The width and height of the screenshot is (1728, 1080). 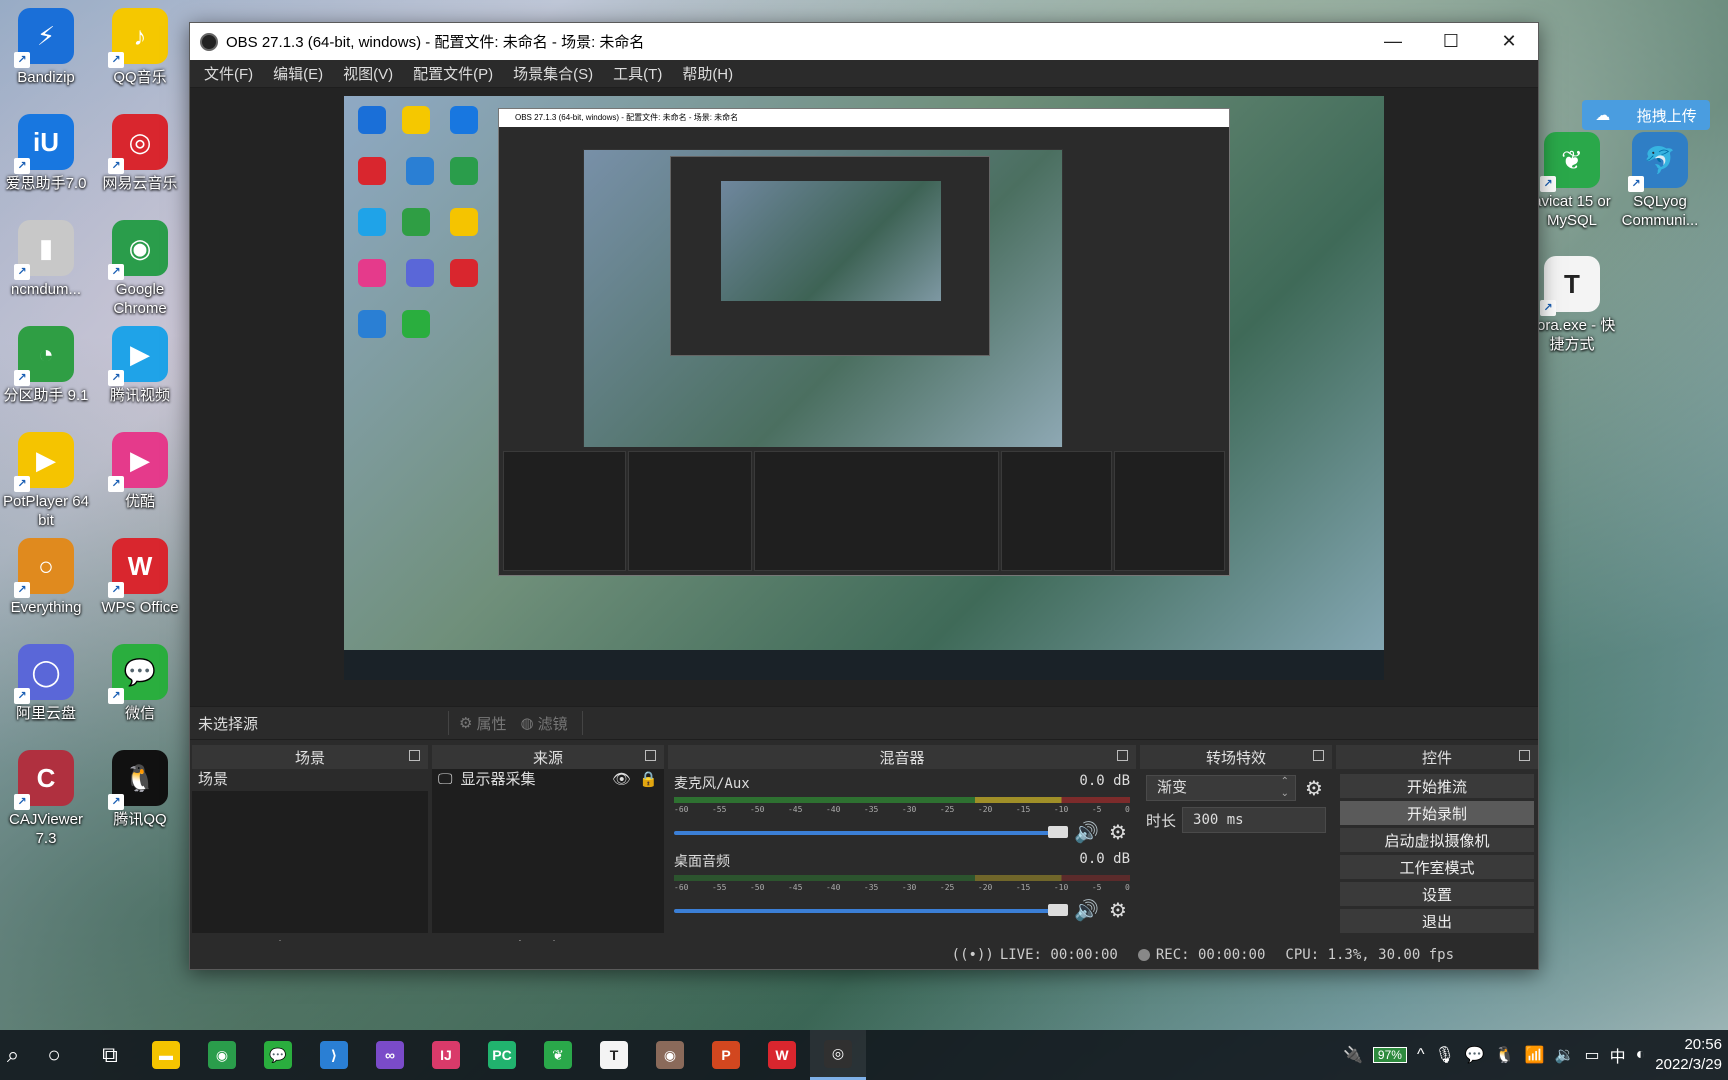 I want to click on desktop-shortcut: 💬微信, so click(x=140, y=683).